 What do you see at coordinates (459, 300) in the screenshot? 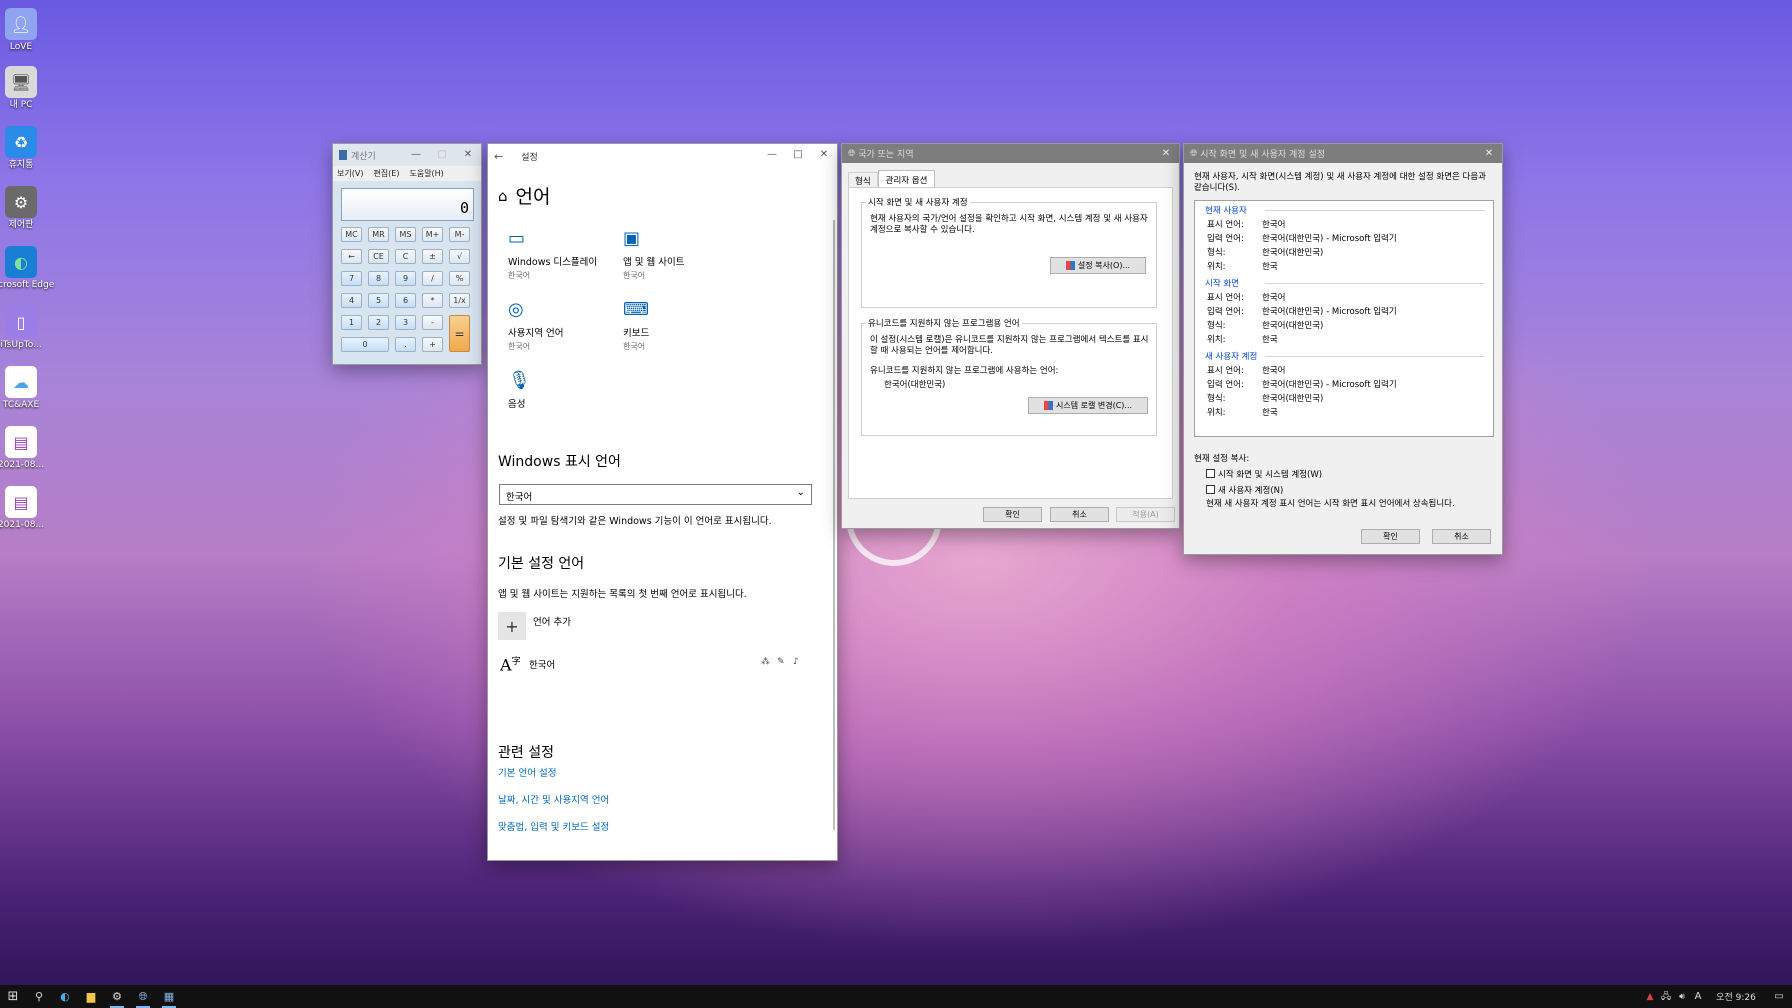
I see `calc-key: 1/x` at bounding box center [459, 300].